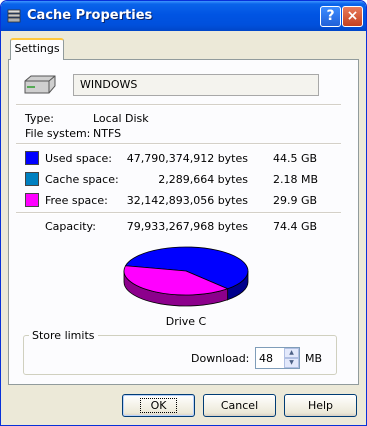  Describe the element at coordinates (187, 200) in the screenshot. I see `free-space-bytes: 32,142,893,056 bytes` at that location.